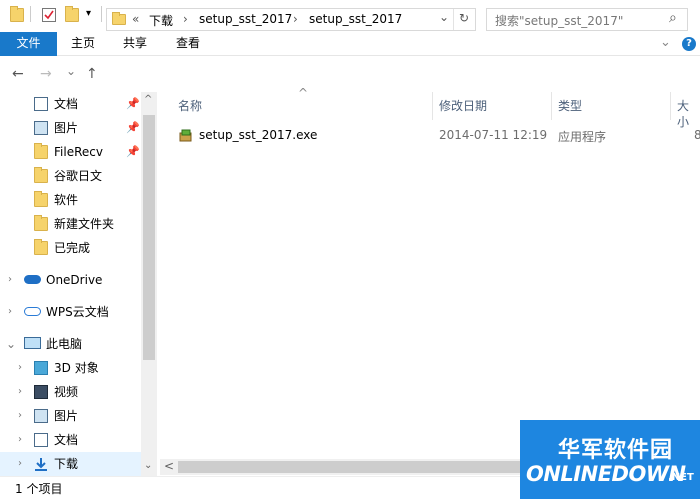 The height and width of the screenshot is (499, 700). Describe the element at coordinates (11, 344) in the screenshot. I see `collapse-icon: ⌄` at that location.